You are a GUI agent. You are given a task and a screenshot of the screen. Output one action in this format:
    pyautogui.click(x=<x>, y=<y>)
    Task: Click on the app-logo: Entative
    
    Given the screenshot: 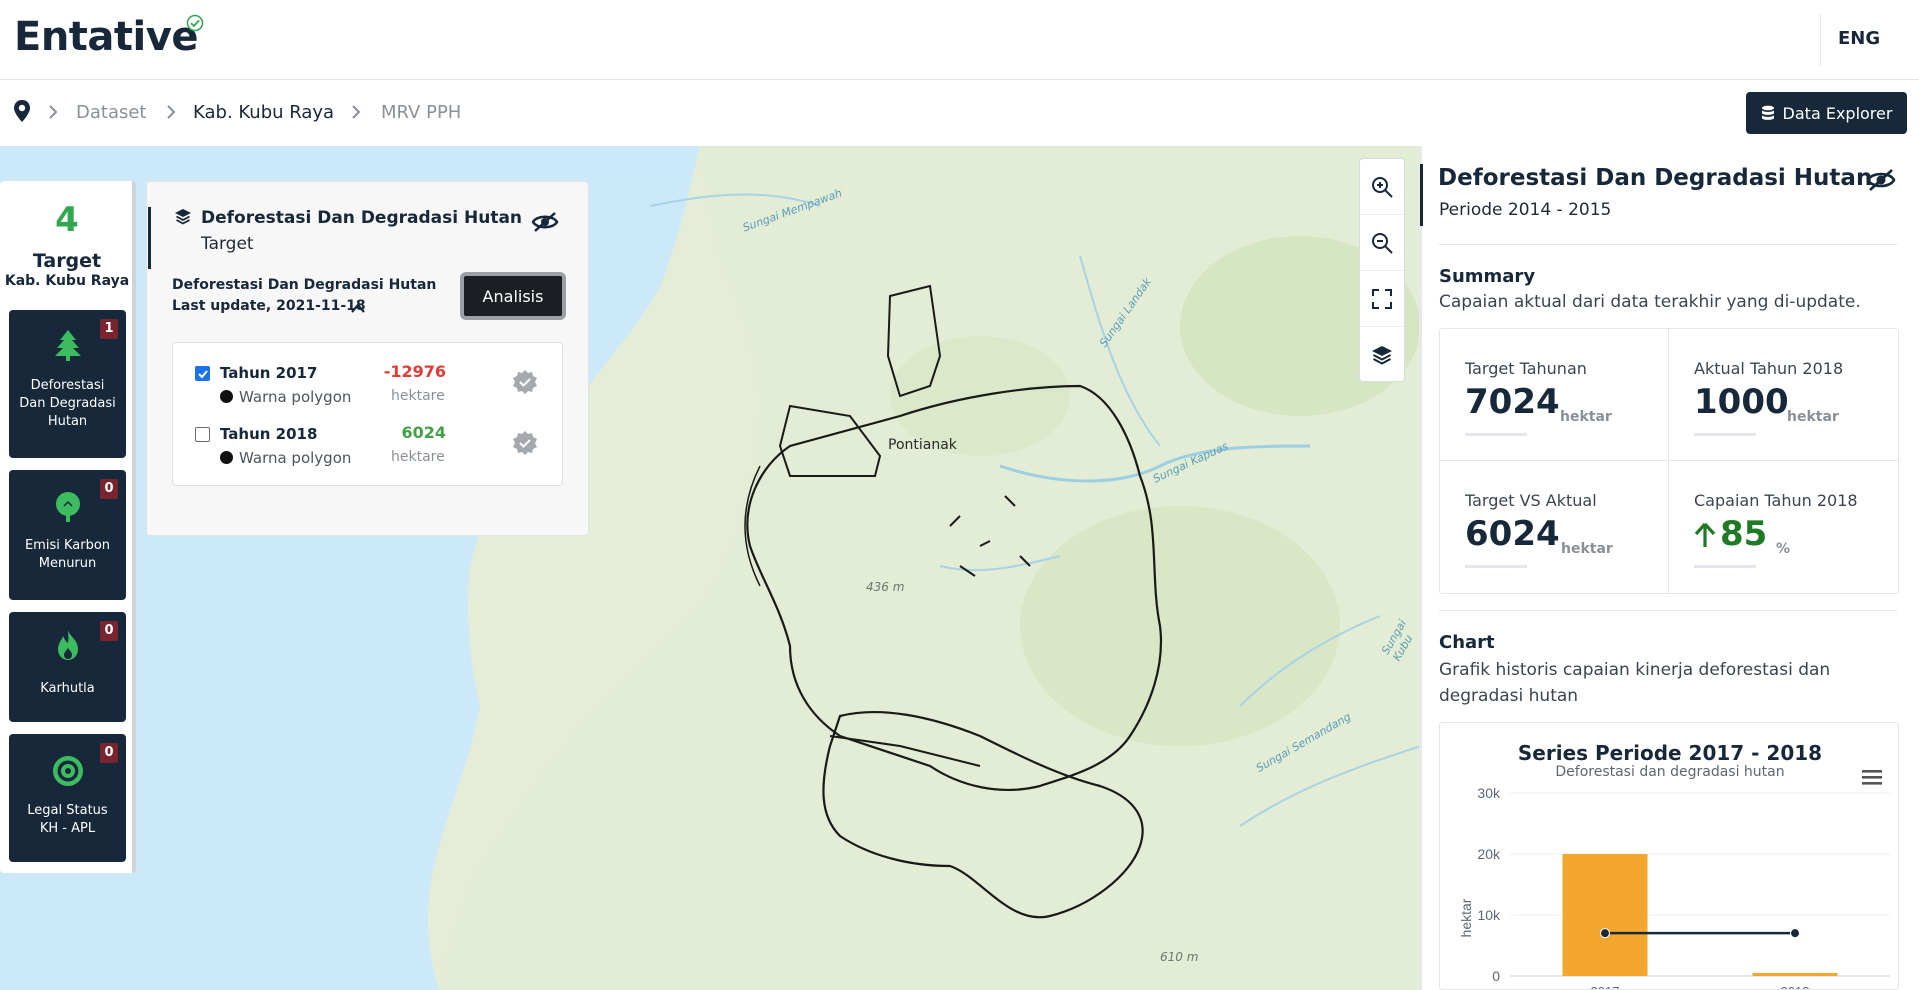 What is the action you would take?
    pyautogui.click(x=106, y=37)
    